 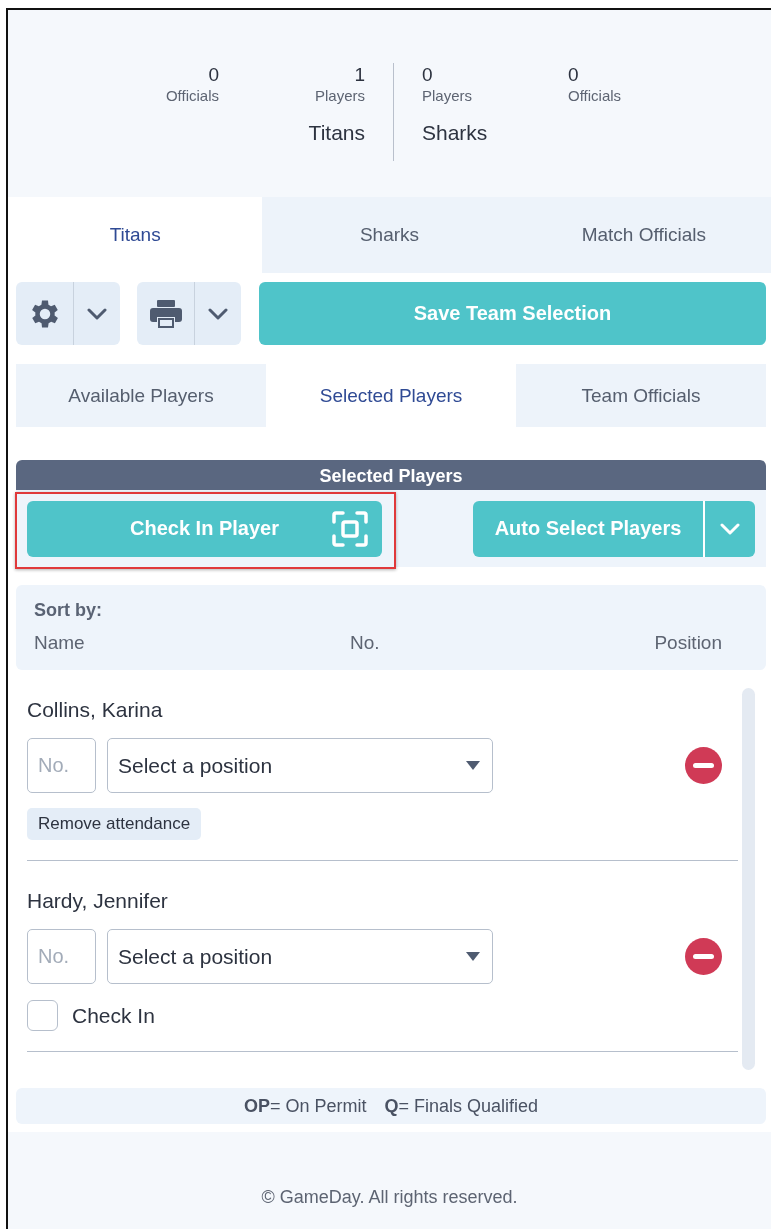 I want to click on sort-option: No., so click(x=502, y=643).